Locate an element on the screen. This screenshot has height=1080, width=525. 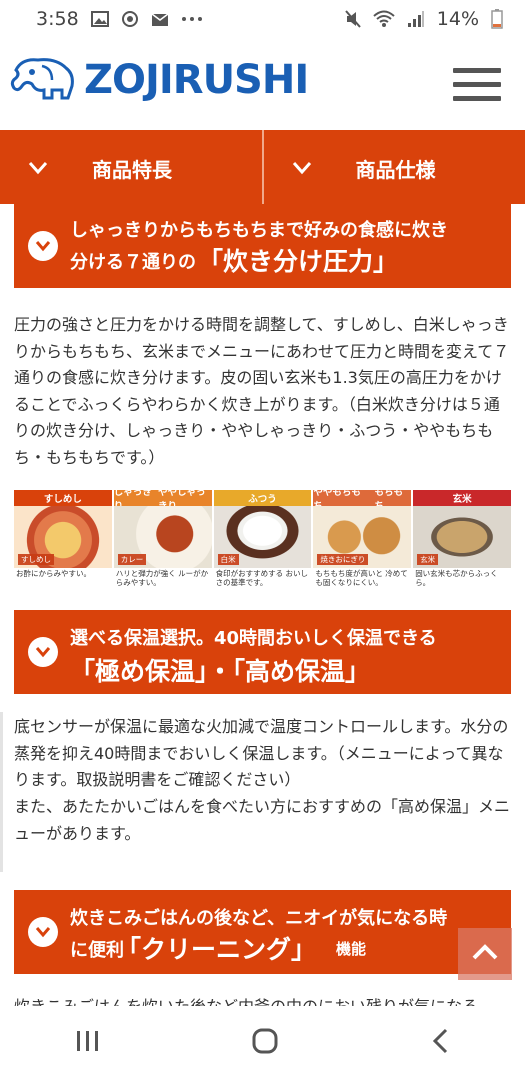
section-body-partial: 炊きこみごはんを炊いた後など内釜の中のにおい残りが気になる is located at coordinates (264, 1000).